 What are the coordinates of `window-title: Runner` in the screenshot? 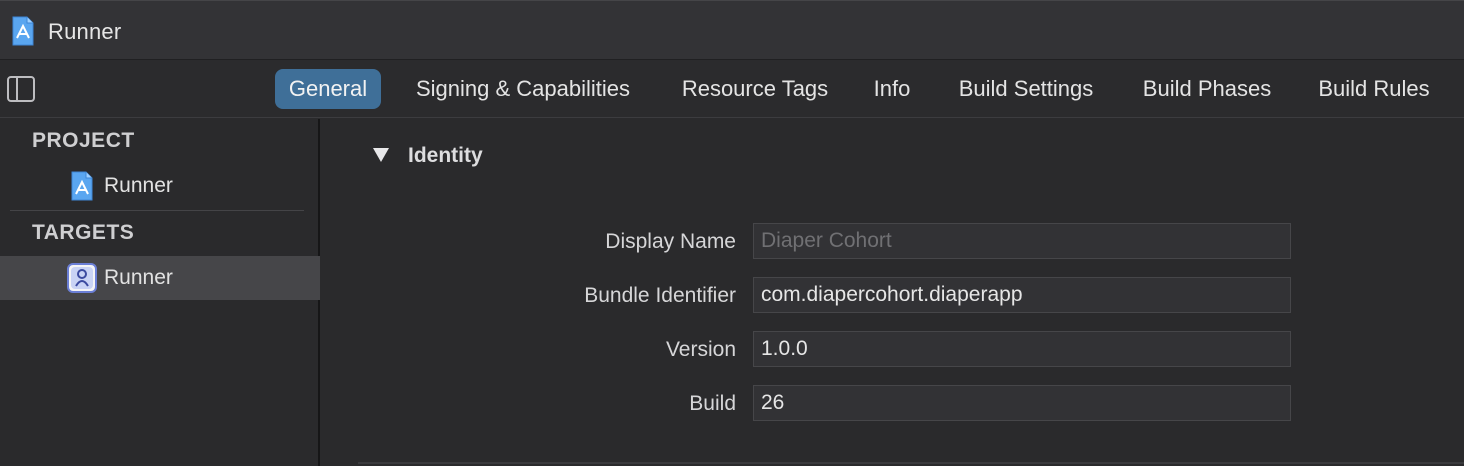 It's located at (85, 31).